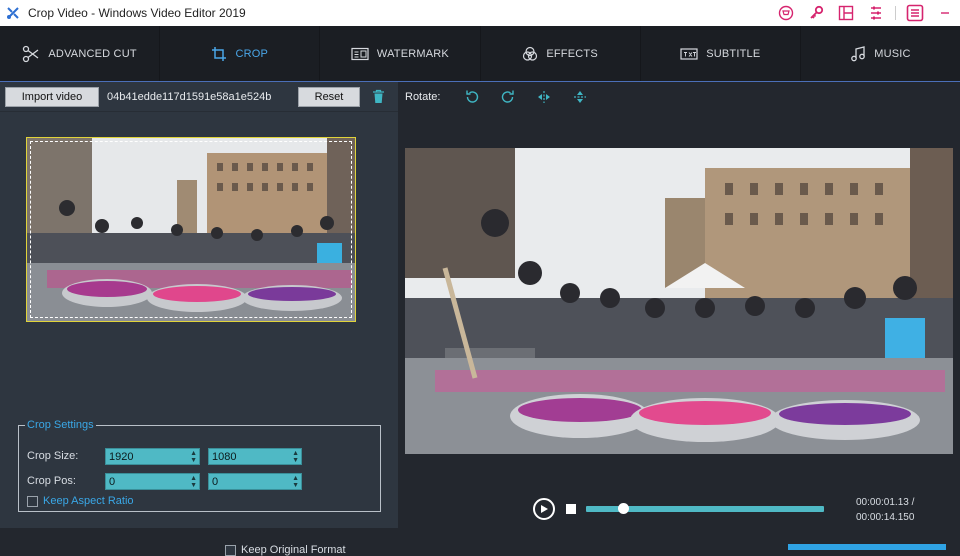 The width and height of the screenshot is (960, 556). Describe the element at coordinates (191, 229) in the screenshot. I see `crop-preview-image` at that location.